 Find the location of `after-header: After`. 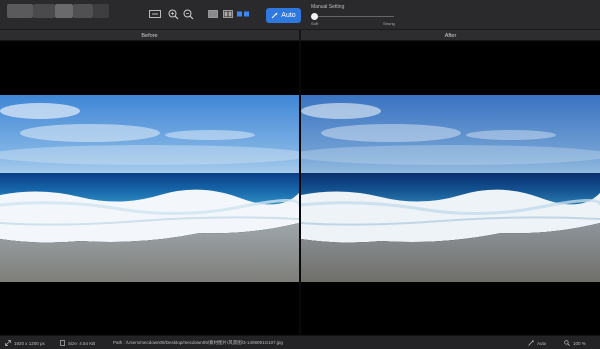

after-header: After is located at coordinates (450, 35).